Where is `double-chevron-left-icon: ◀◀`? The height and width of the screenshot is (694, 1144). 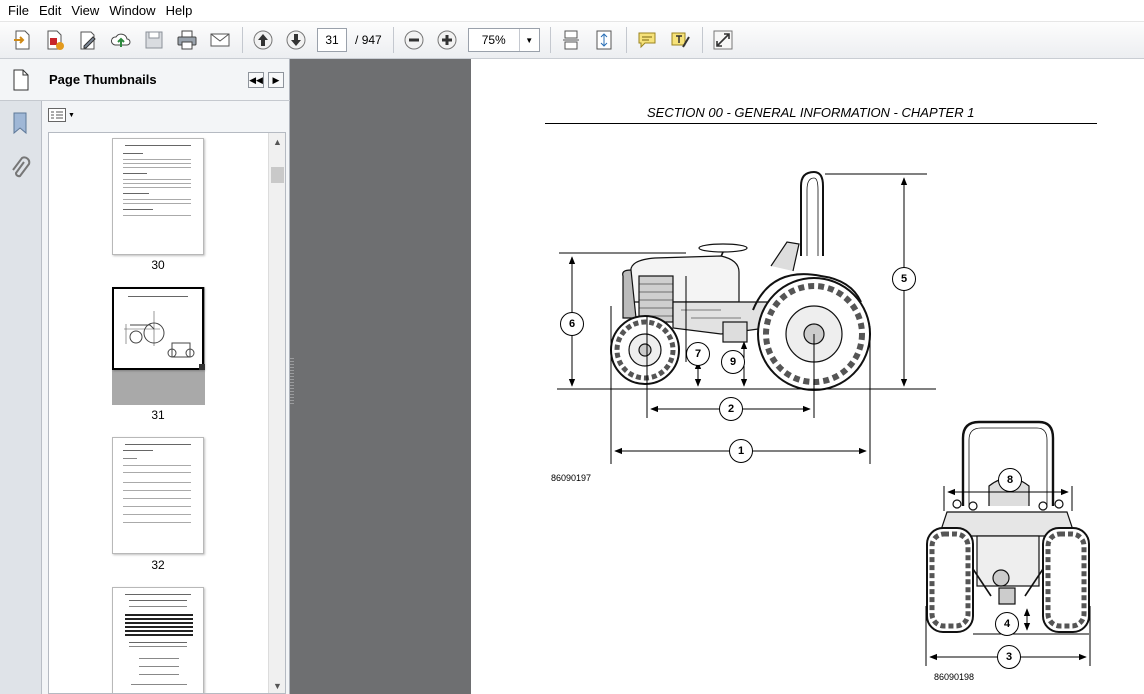
double-chevron-left-icon: ◀◀ is located at coordinates (256, 79).